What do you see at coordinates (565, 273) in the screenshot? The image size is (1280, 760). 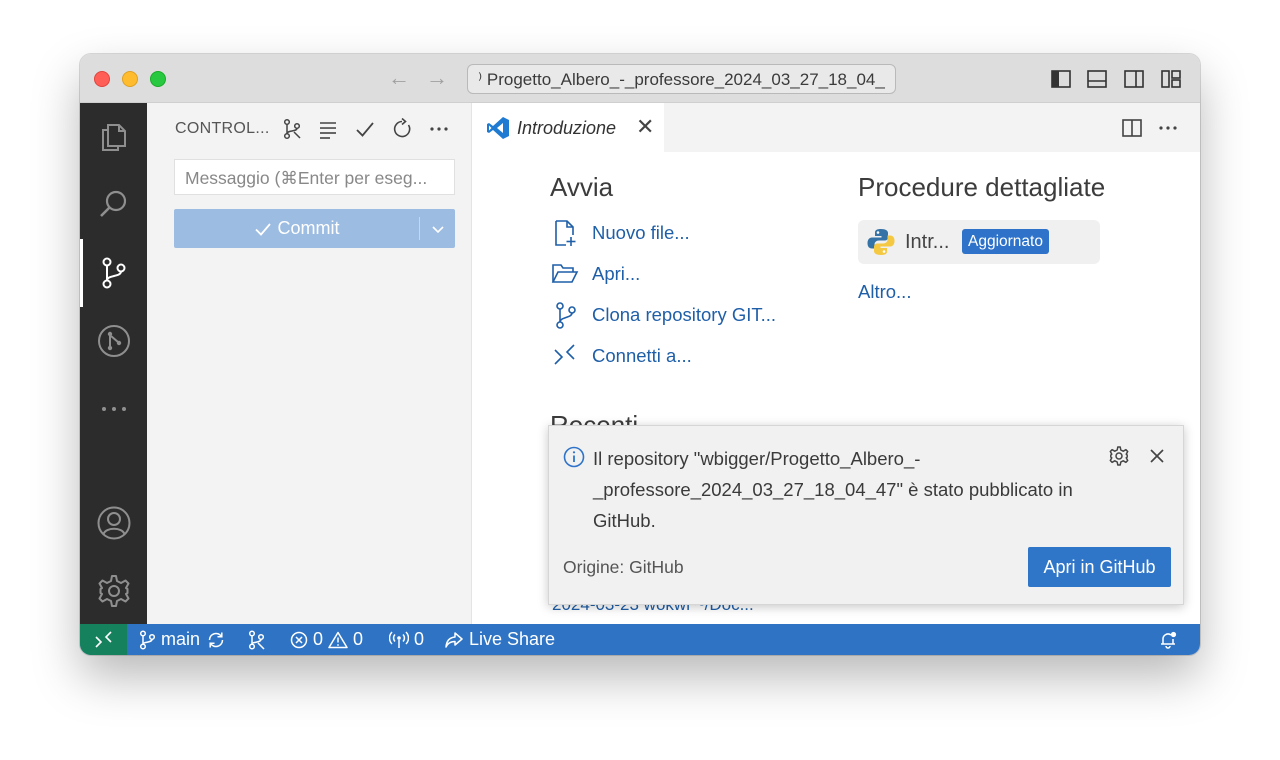 I see `folder-open-icon` at bounding box center [565, 273].